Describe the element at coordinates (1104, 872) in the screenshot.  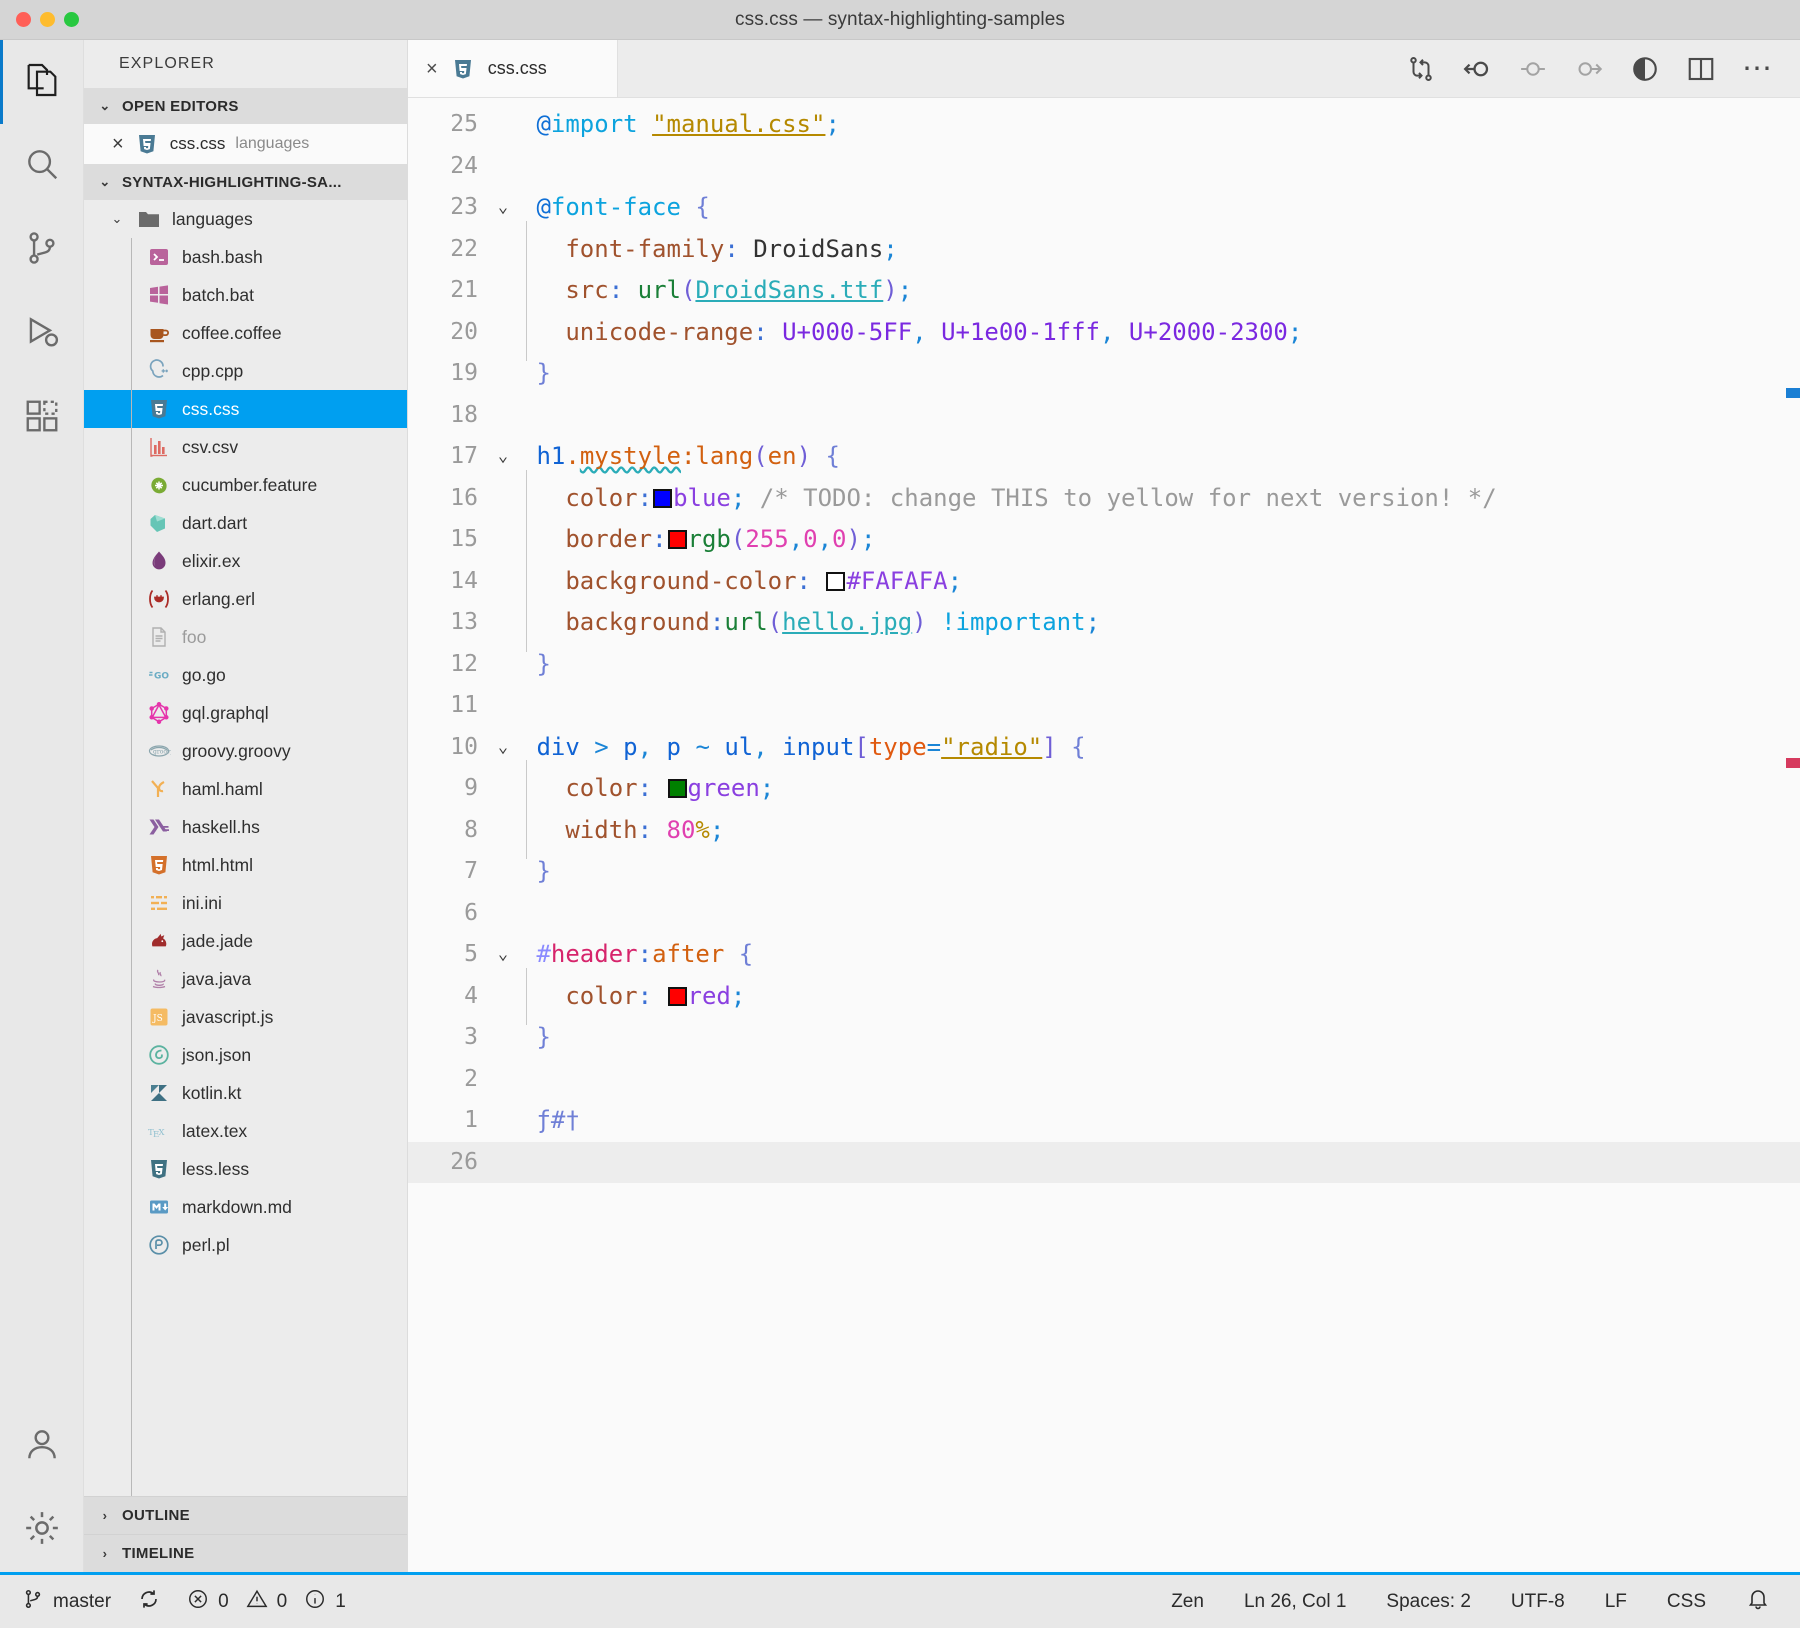
I see `code-line: 7 }` at that location.